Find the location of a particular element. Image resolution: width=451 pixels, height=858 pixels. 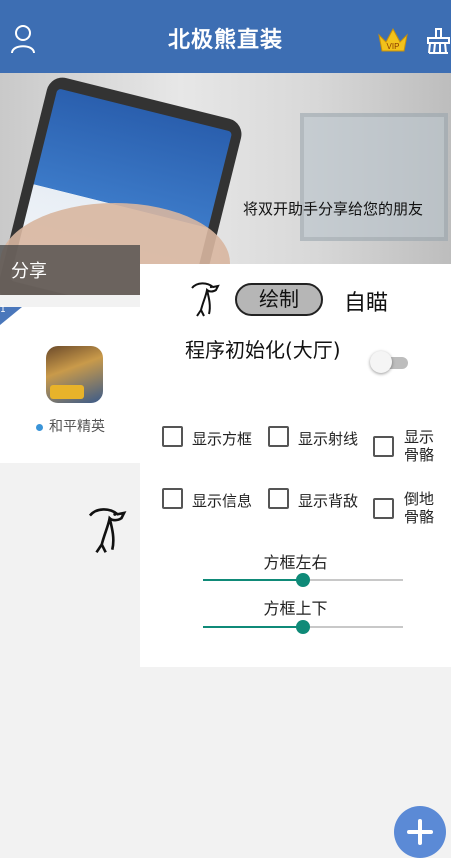

draw-button: 绘制 is located at coordinates (279, 299).